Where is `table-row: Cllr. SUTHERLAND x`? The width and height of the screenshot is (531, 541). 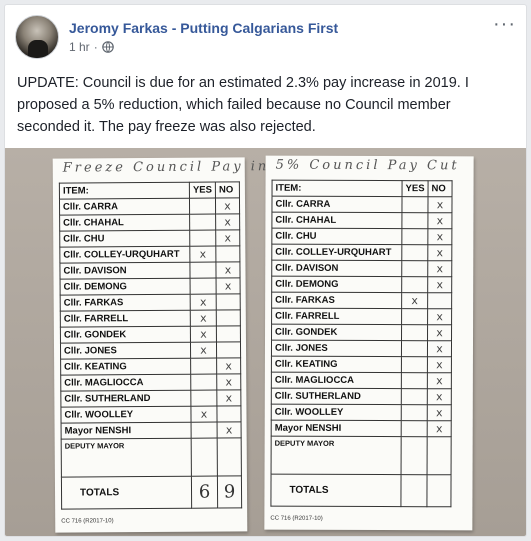 table-row: Cllr. SUTHERLAND x is located at coordinates (361, 396).